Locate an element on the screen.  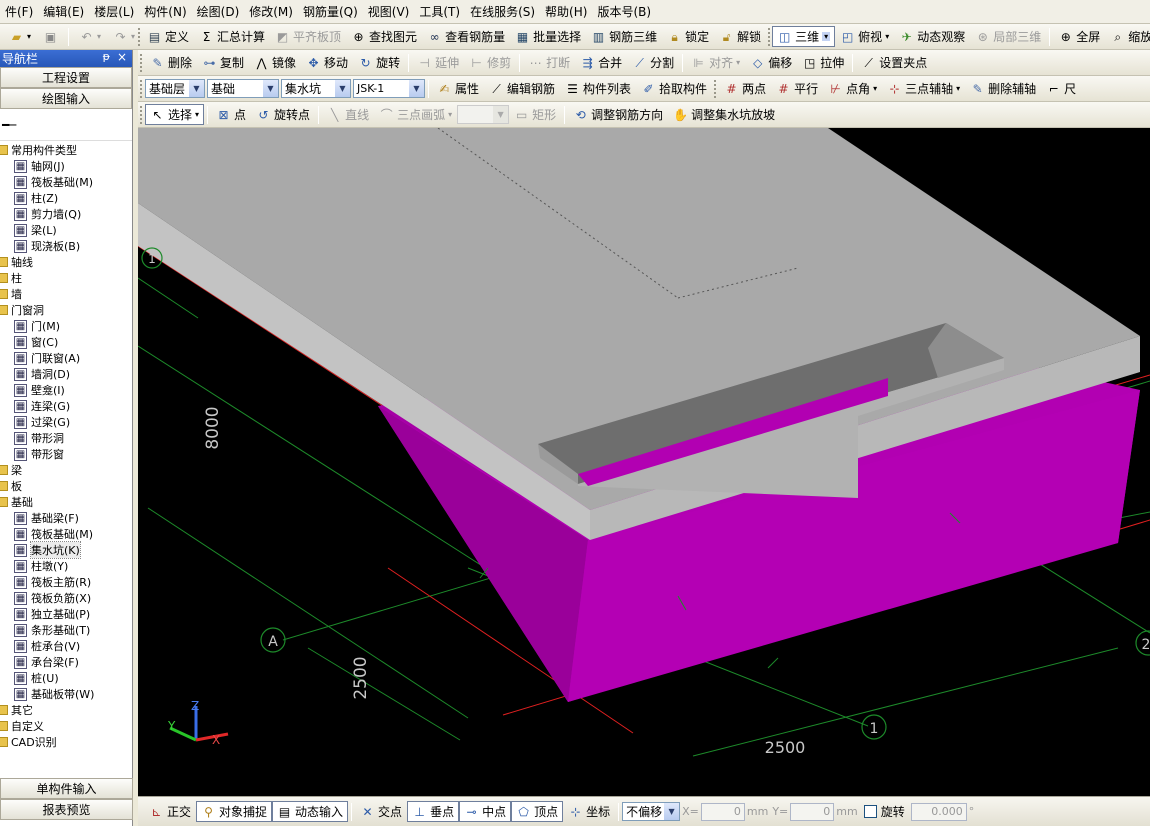
tree-folder: 板 is located at coordinates (66, 486).